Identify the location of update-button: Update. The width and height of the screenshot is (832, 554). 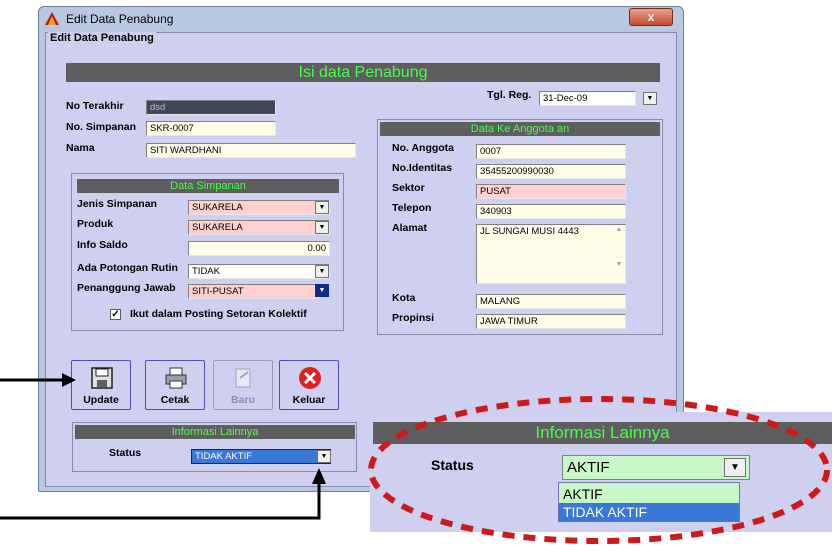
(101, 385).